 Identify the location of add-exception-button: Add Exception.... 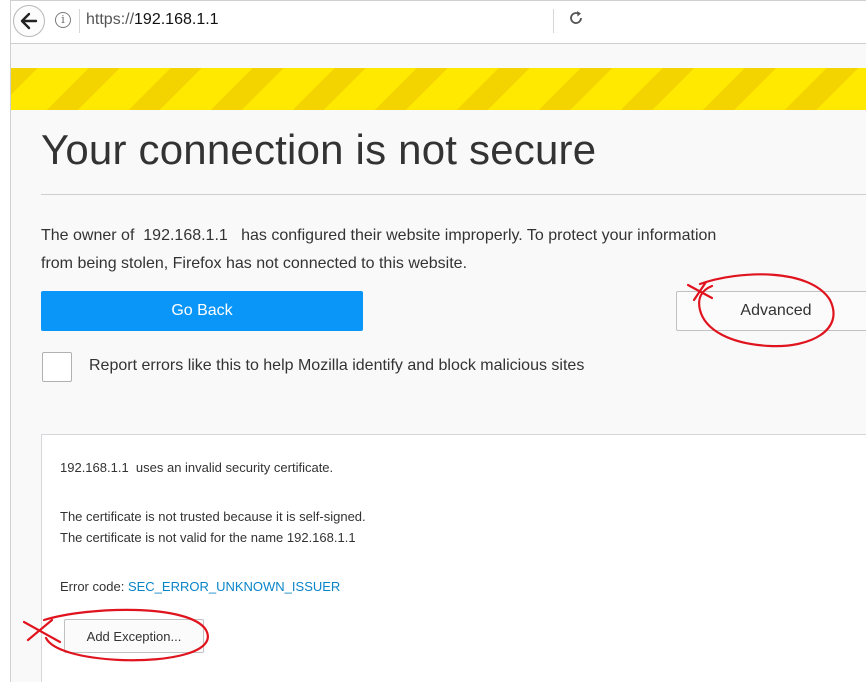
(134, 636).